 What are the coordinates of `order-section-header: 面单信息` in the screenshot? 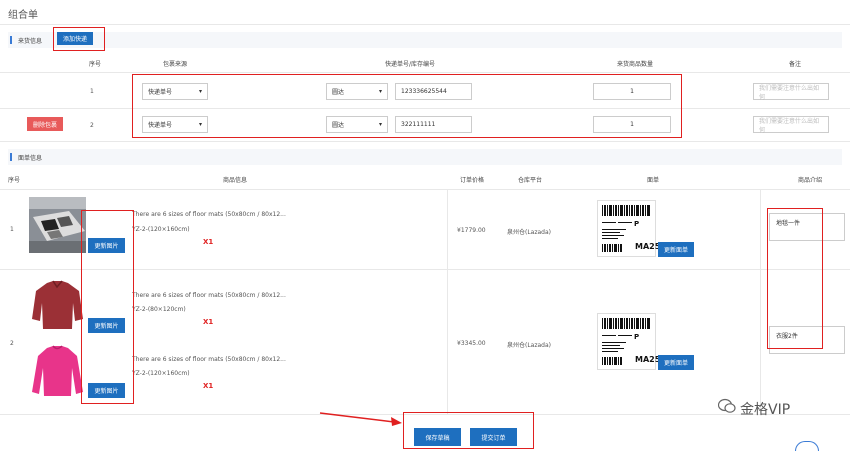 It's located at (425, 157).